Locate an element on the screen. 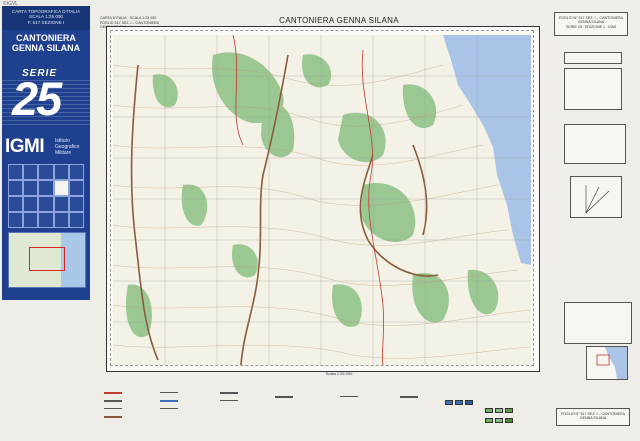  magnetic-diagram-box is located at coordinates (596, 197).